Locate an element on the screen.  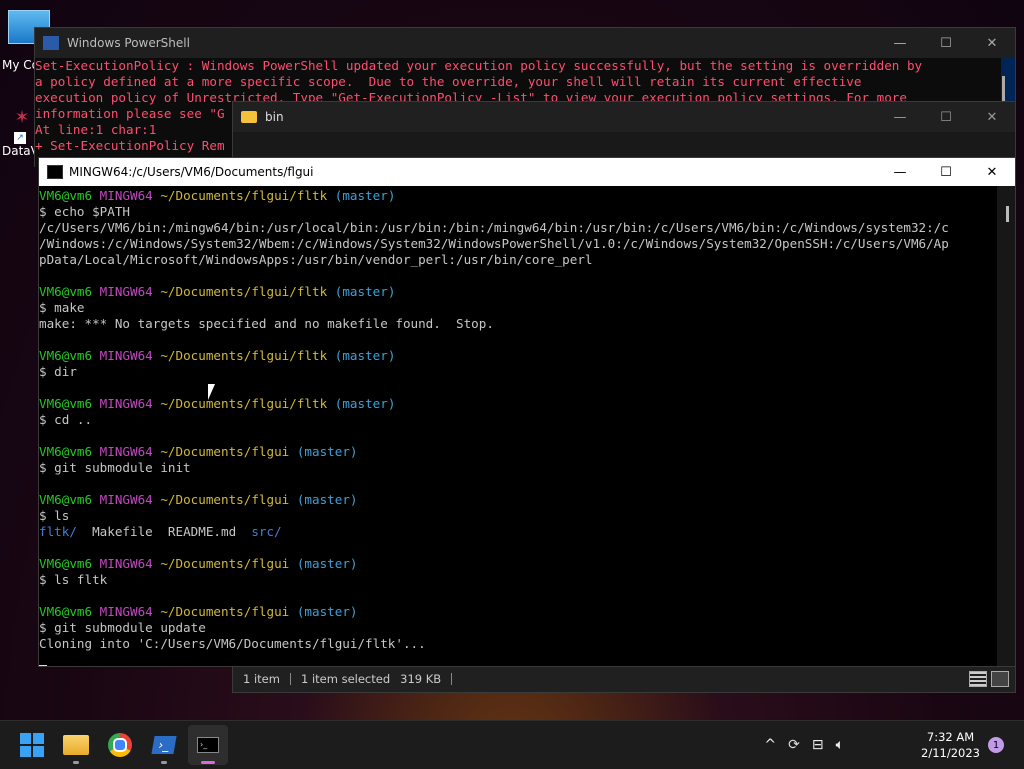
powershell-icon: ›_ is located at coordinates (164, 745).